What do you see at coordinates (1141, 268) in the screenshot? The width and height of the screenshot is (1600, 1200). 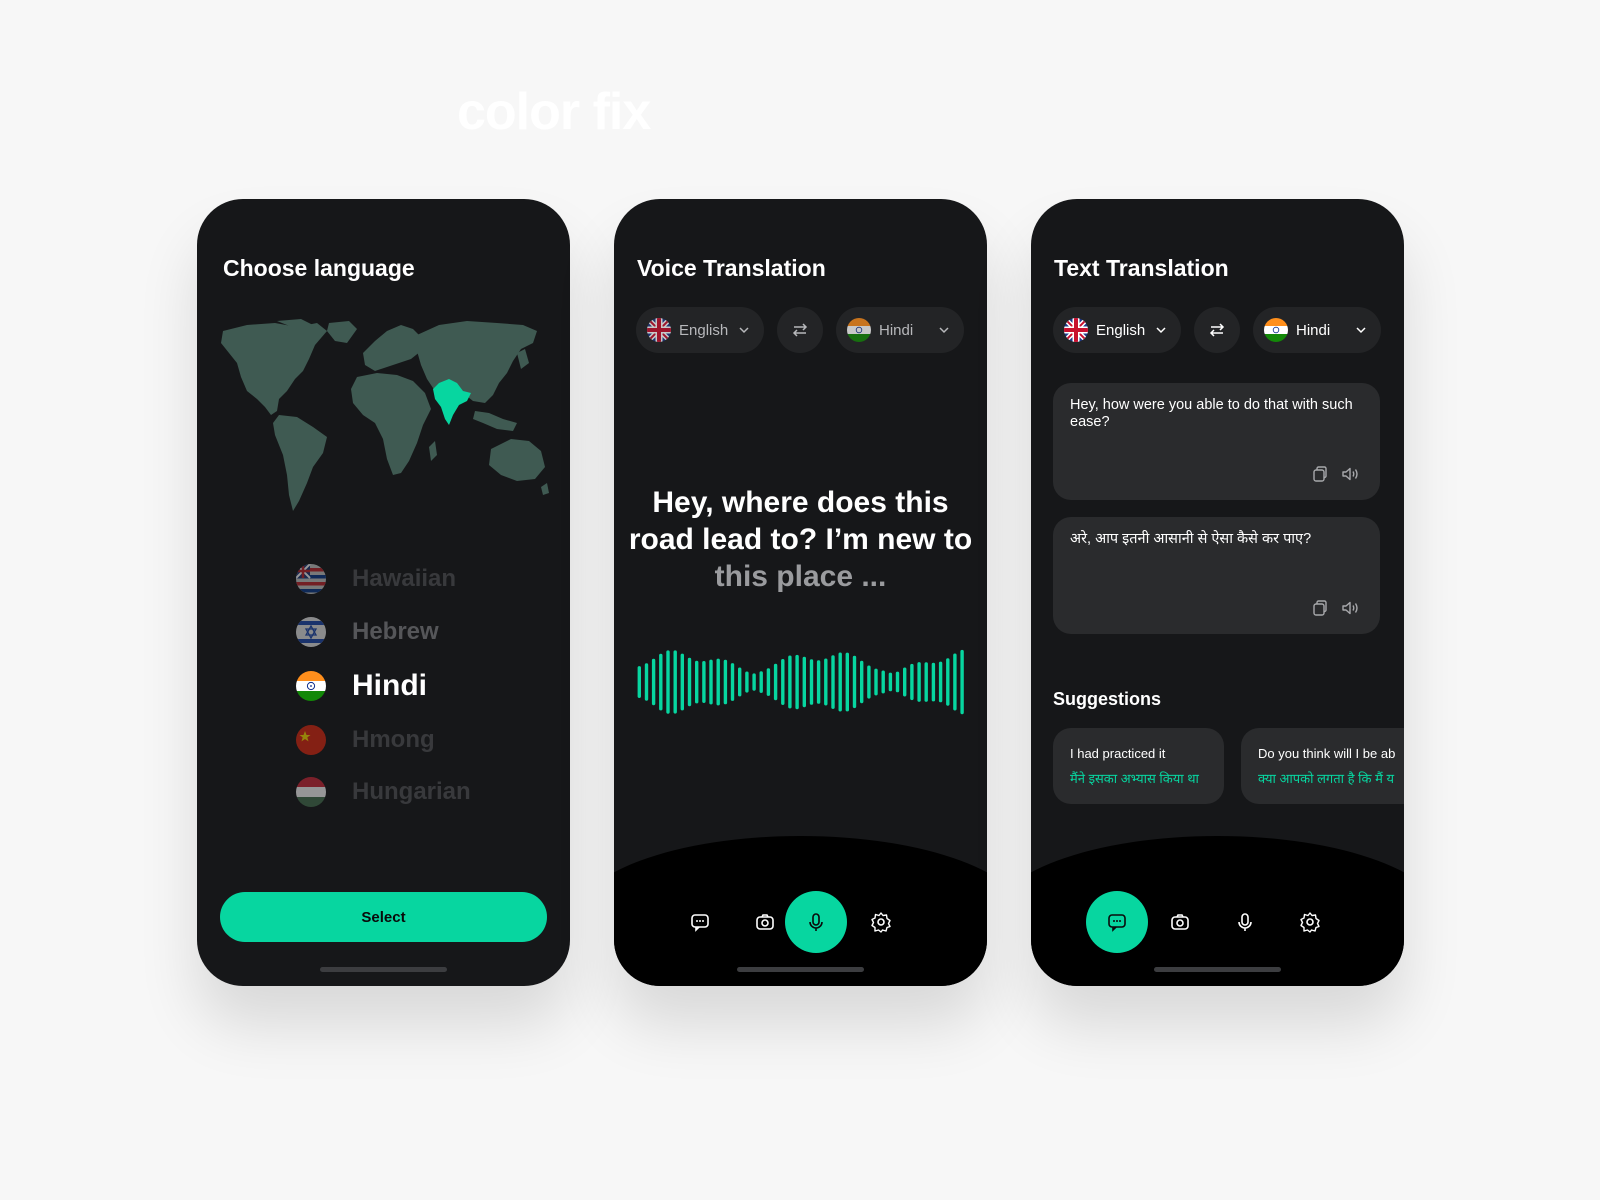 I see `screen-title: Text Translation` at bounding box center [1141, 268].